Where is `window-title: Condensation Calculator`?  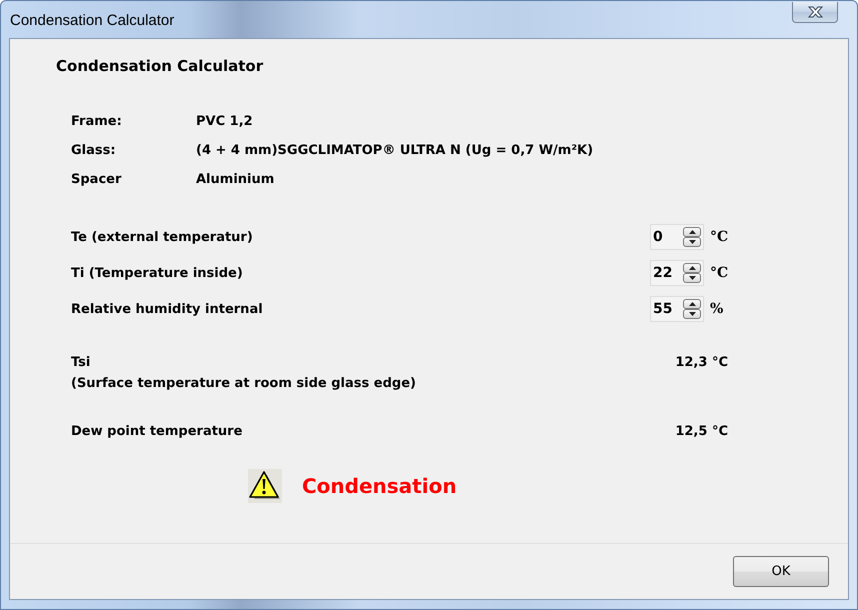
window-title: Condensation Calculator is located at coordinates (92, 20).